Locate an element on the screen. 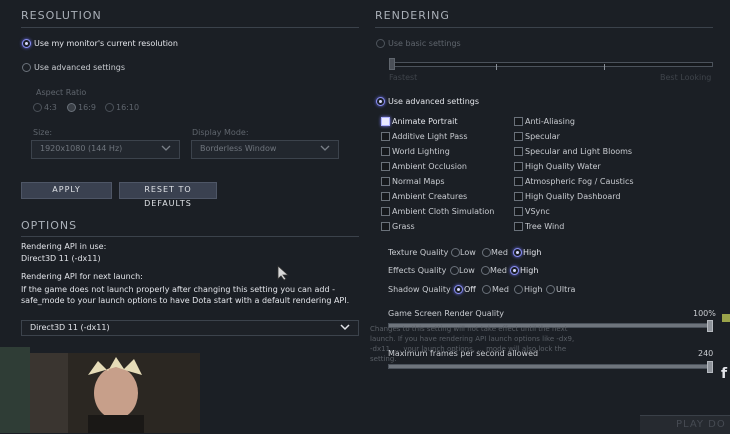  shadow-high-radio is located at coordinates (518, 289).